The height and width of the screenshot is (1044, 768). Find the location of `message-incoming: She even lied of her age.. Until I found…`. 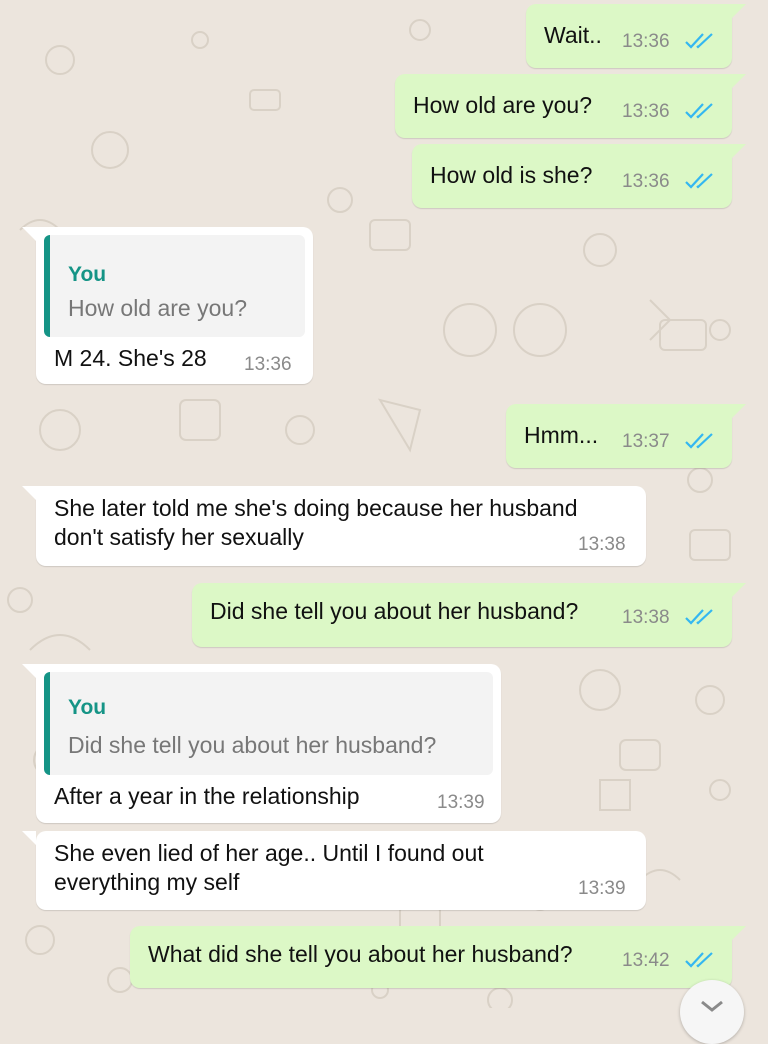

message-incoming: She even lied of her age.. Until I found… is located at coordinates (334, 870).